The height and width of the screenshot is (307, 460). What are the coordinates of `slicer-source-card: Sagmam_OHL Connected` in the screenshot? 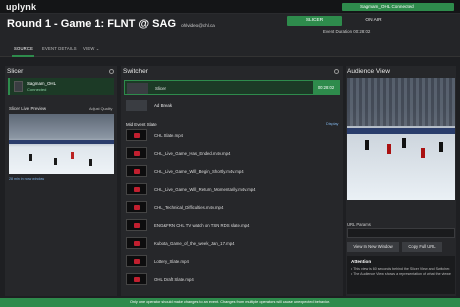 It's located at (61, 86).